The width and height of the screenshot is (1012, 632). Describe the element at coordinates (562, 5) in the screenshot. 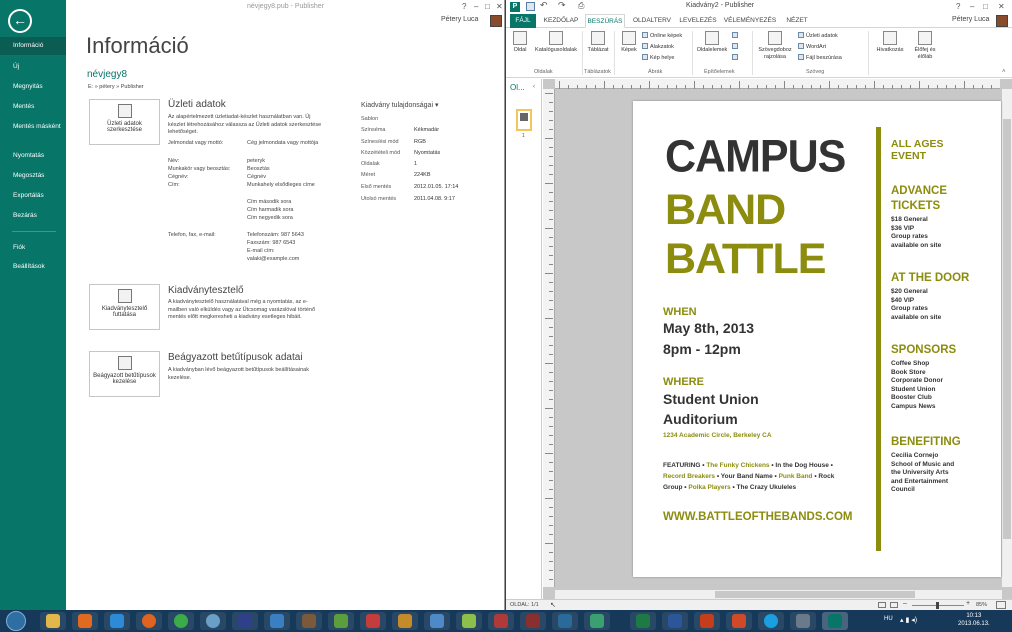

I see `redo-icon: ↷` at that location.